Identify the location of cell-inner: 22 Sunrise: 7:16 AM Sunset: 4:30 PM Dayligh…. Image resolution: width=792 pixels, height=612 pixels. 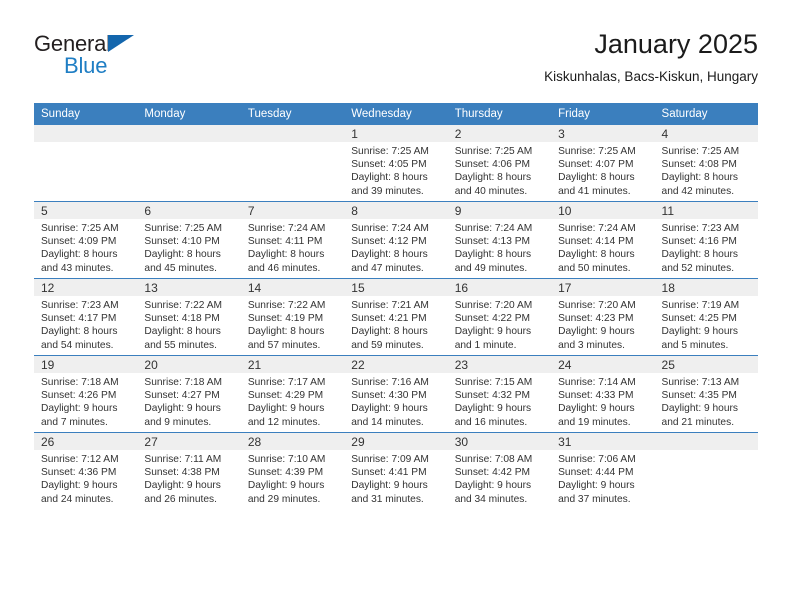
(396, 394).